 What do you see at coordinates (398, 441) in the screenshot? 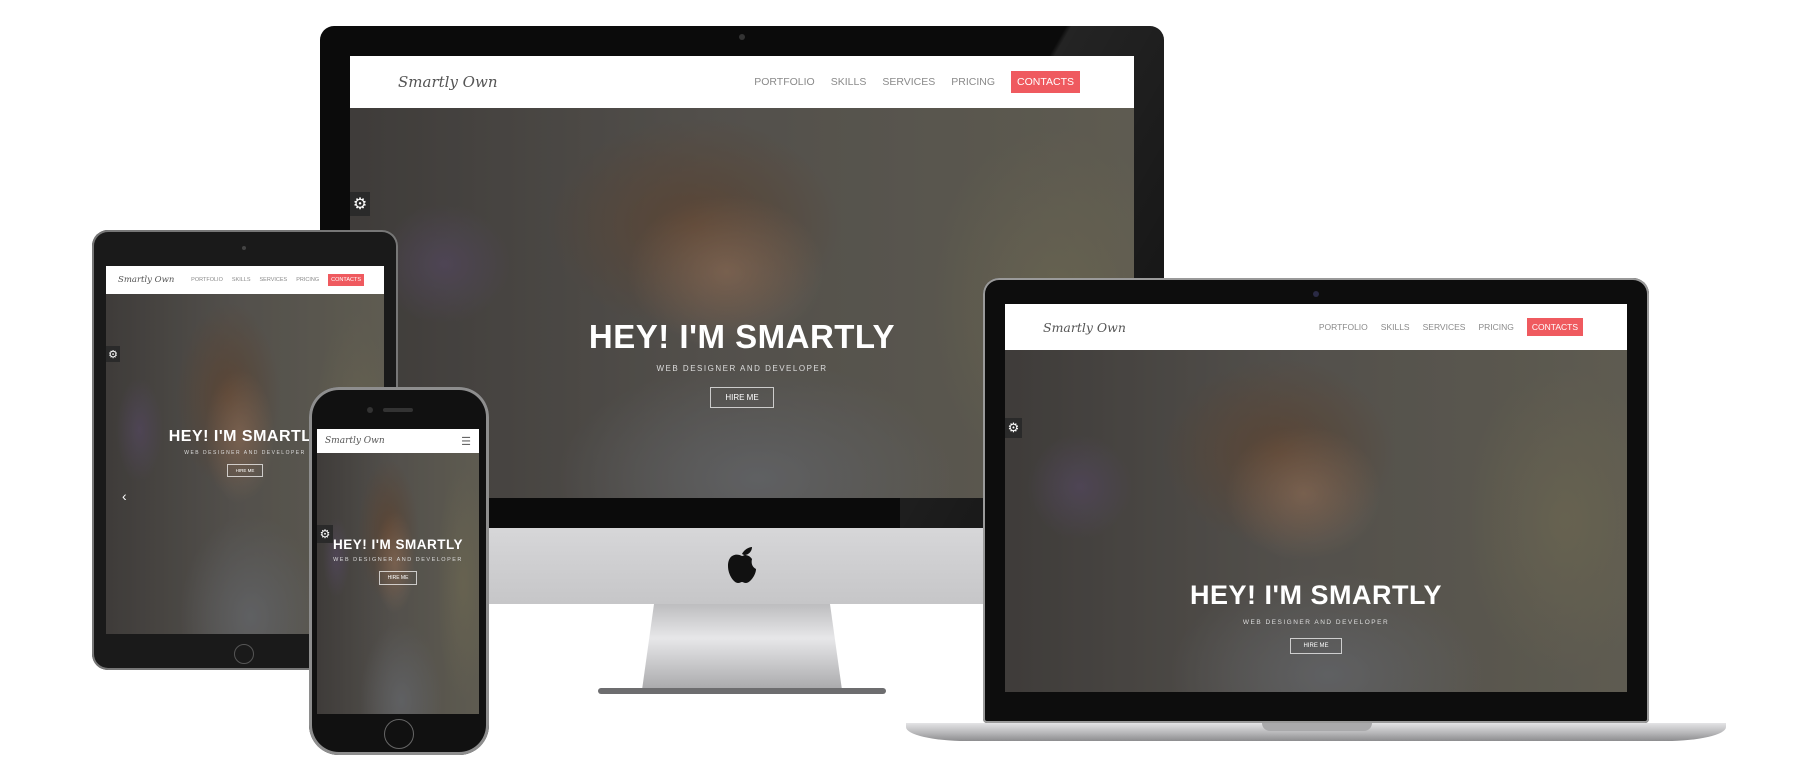
I see `navbar: Smartly Own ☰` at bounding box center [398, 441].